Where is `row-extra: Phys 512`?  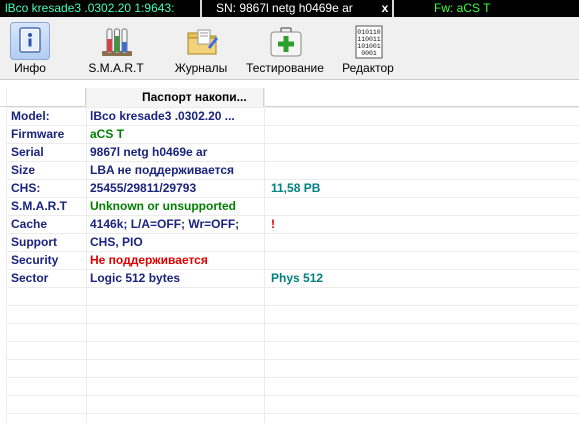
row-extra: Phys 512 is located at coordinates (297, 278).